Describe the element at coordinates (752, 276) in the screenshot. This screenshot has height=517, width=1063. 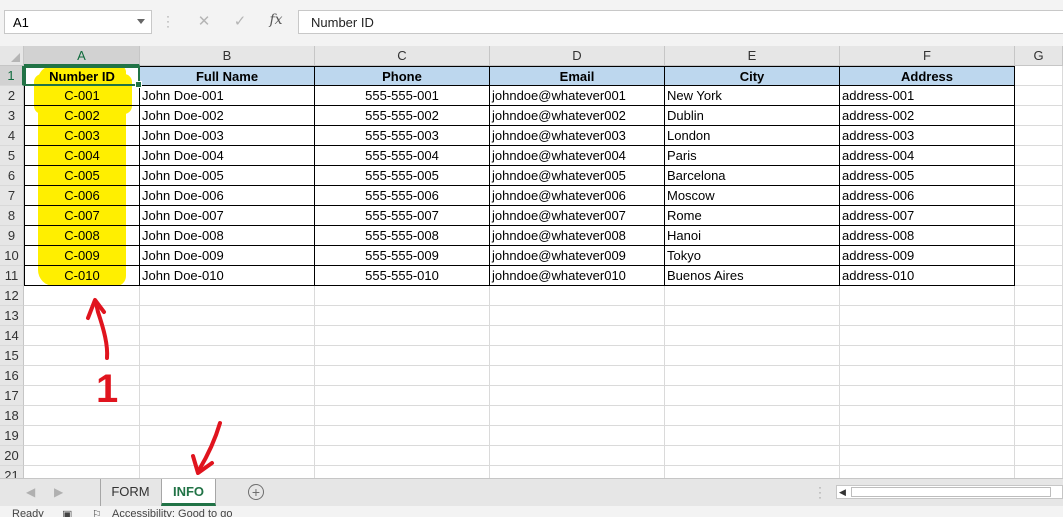
I see `cell: Buenos Aires` at that location.